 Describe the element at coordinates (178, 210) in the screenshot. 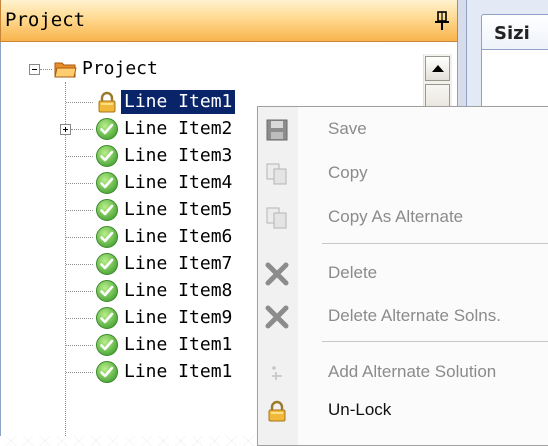

I see `tree-item-label: Line Item5` at that location.